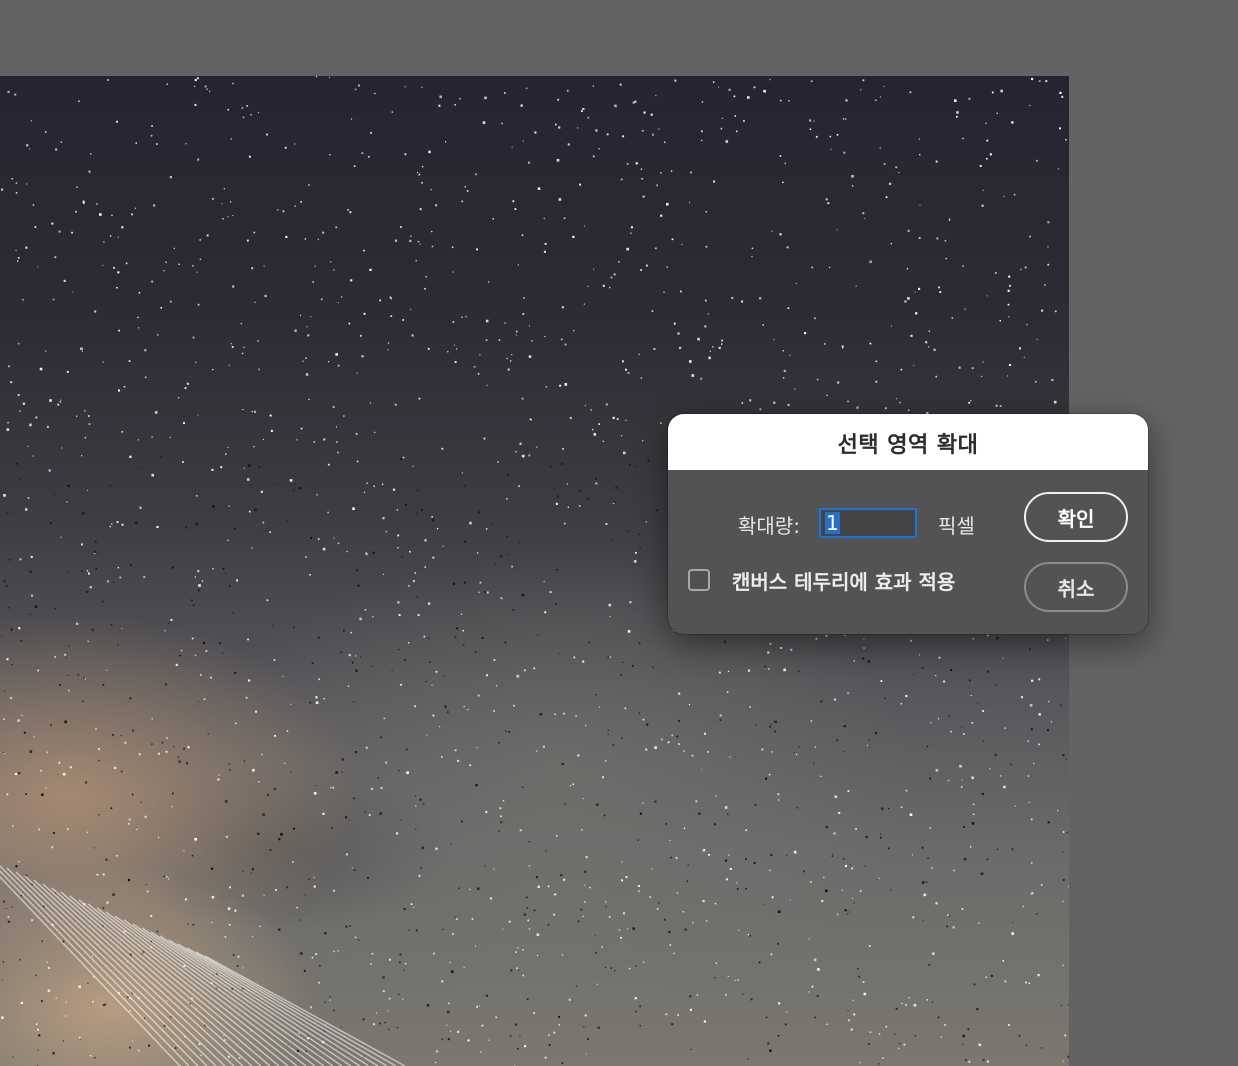  Describe the element at coordinates (1076, 587) in the screenshot. I see `cancel-button: 취소` at that location.